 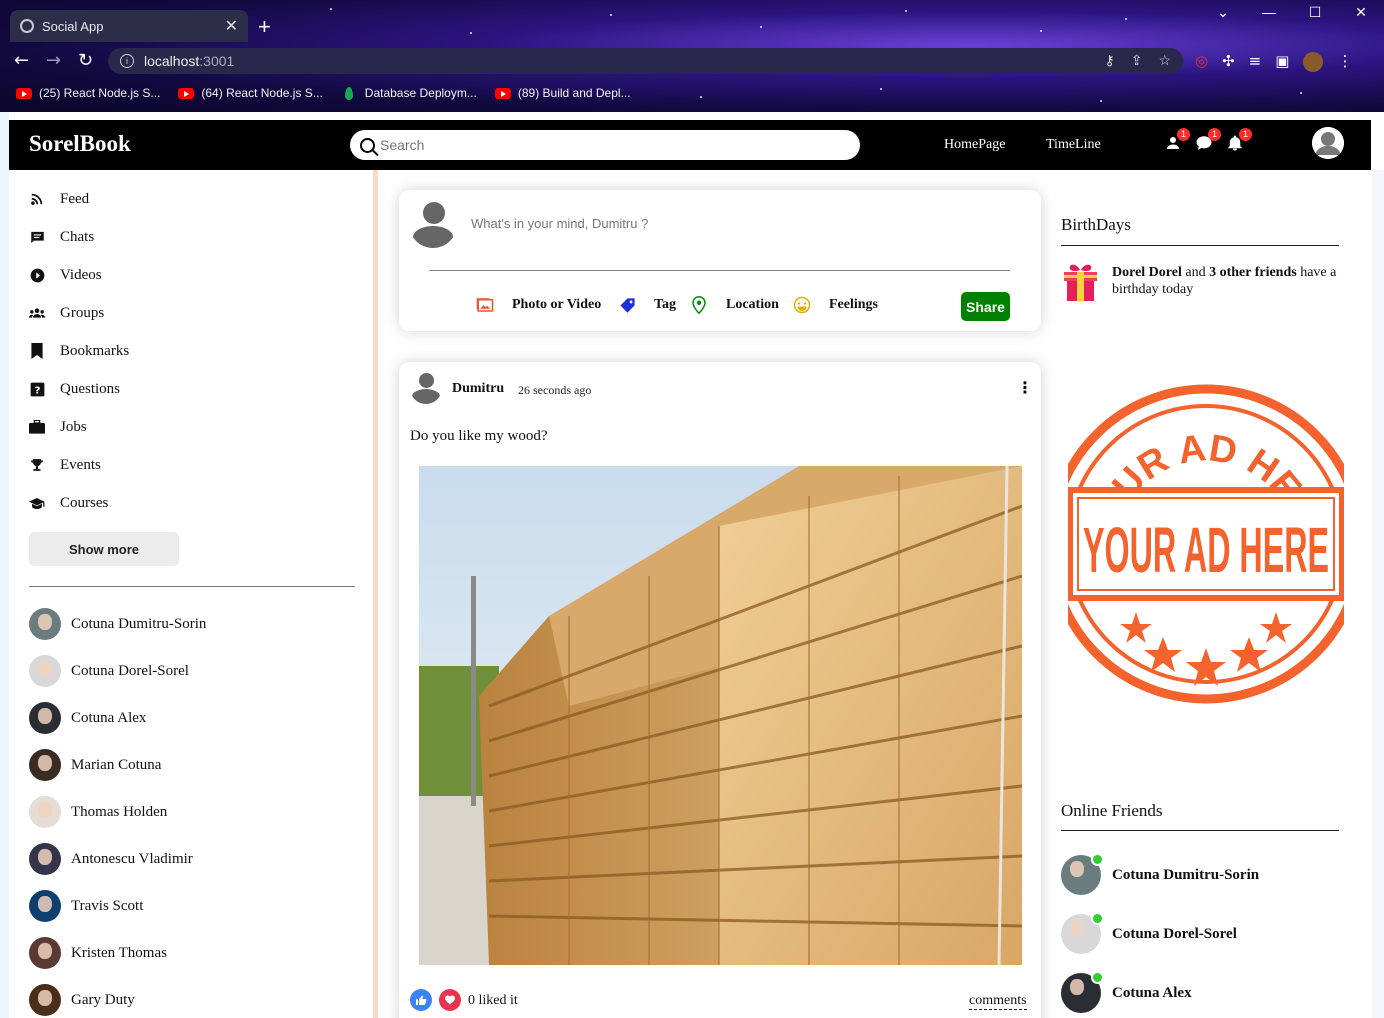 I want to click on forward-icon: →, so click(x=53, y=60).